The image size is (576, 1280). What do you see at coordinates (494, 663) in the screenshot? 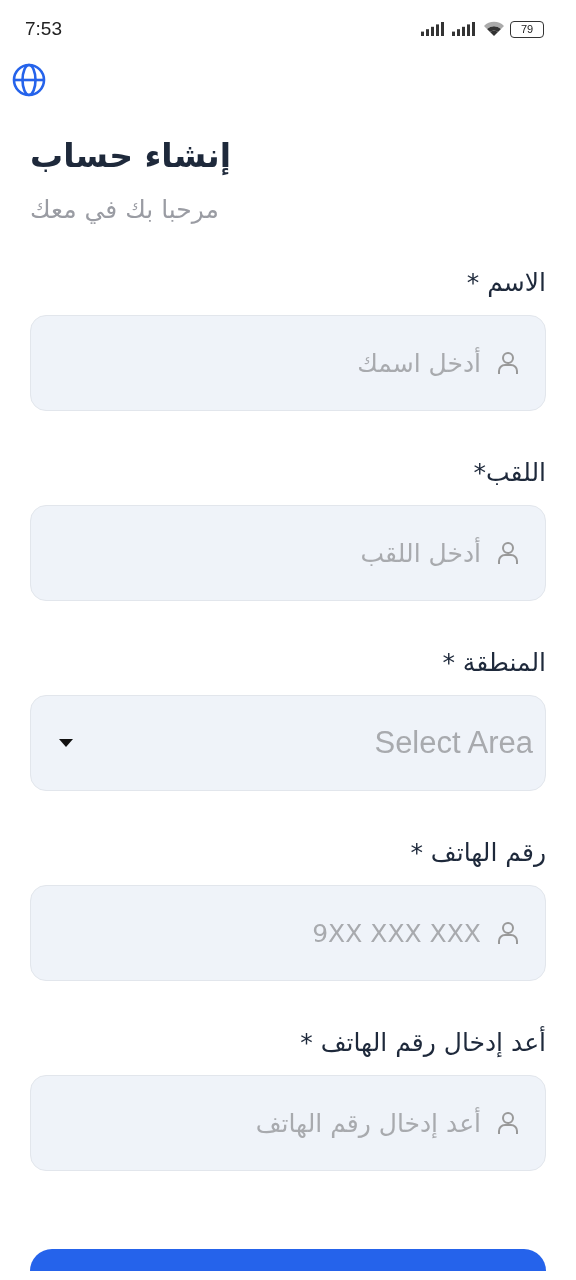
I see `field-label: المنطقة *` at bounding box center [494, 663].